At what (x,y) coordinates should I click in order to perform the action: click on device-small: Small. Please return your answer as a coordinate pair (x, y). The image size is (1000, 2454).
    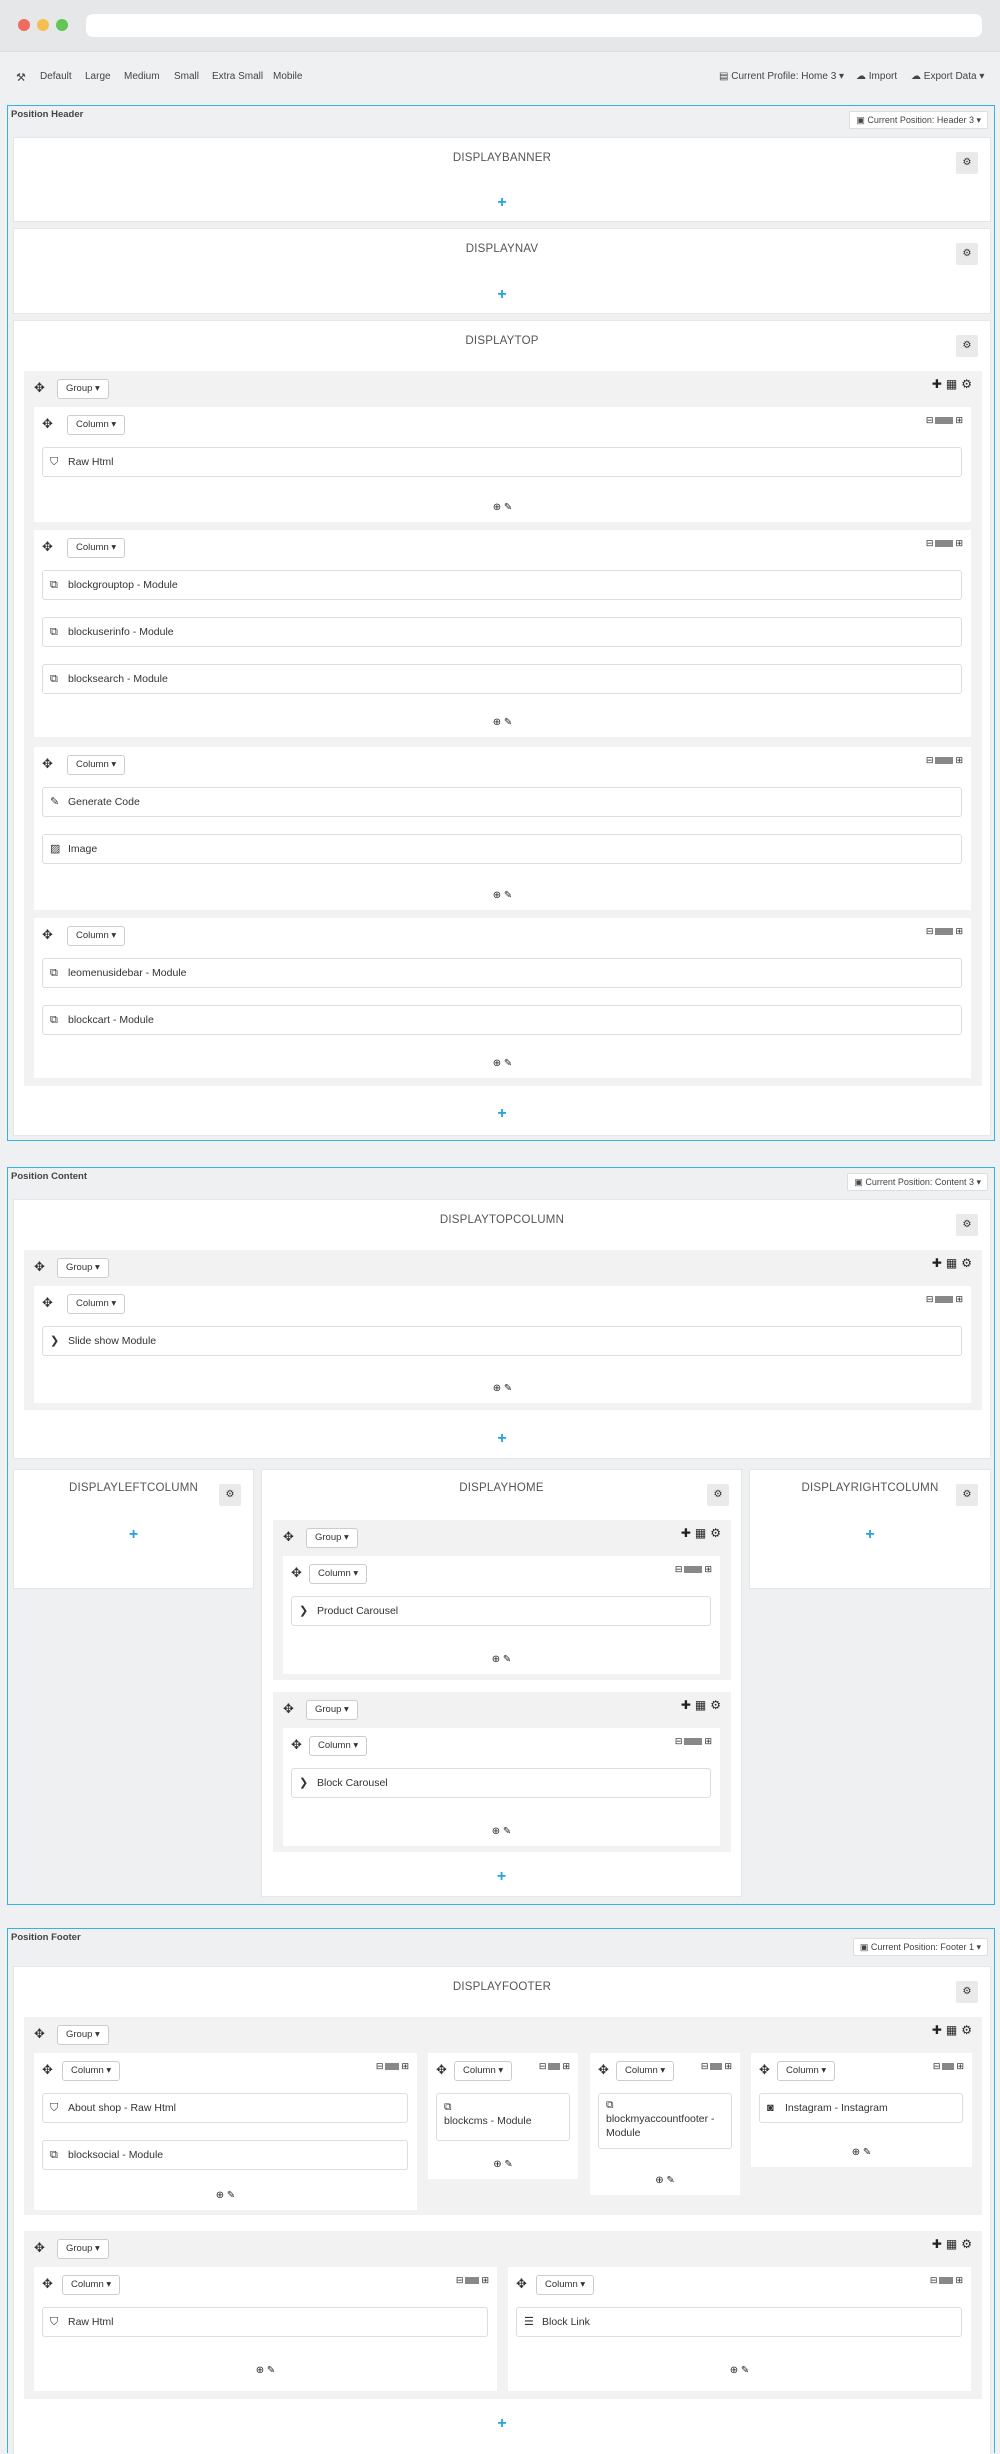
    Looking at the image, I should click on (186, 76).